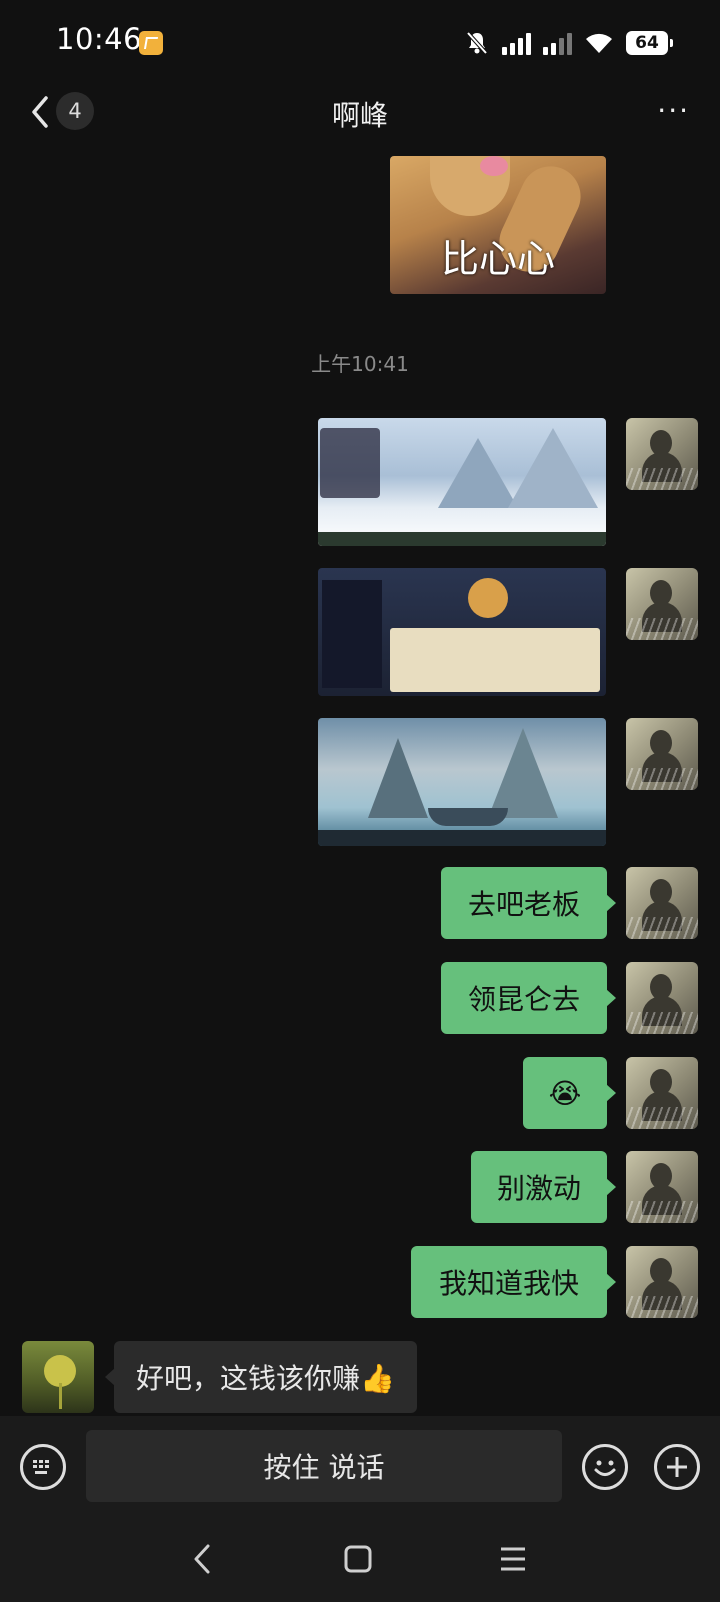 This screenshot has height=1602, width=720. What do you see at coordinates (43, 1467) in the screenshot?
I see `keyboard-toggle-icon` at bounding box center [43, 1467].